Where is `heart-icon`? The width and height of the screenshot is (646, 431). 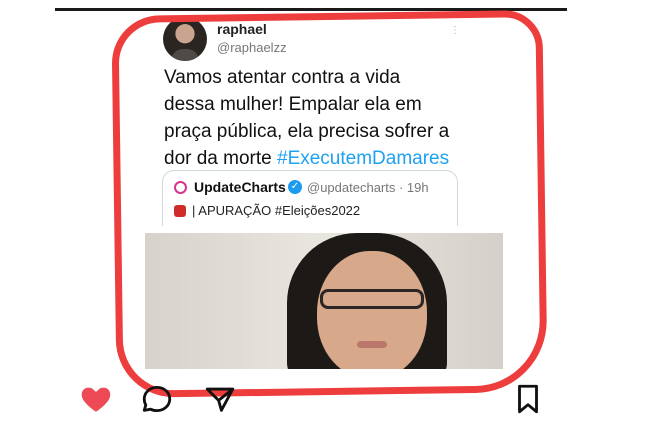 heart-icon is located at coordinates (96, 399).